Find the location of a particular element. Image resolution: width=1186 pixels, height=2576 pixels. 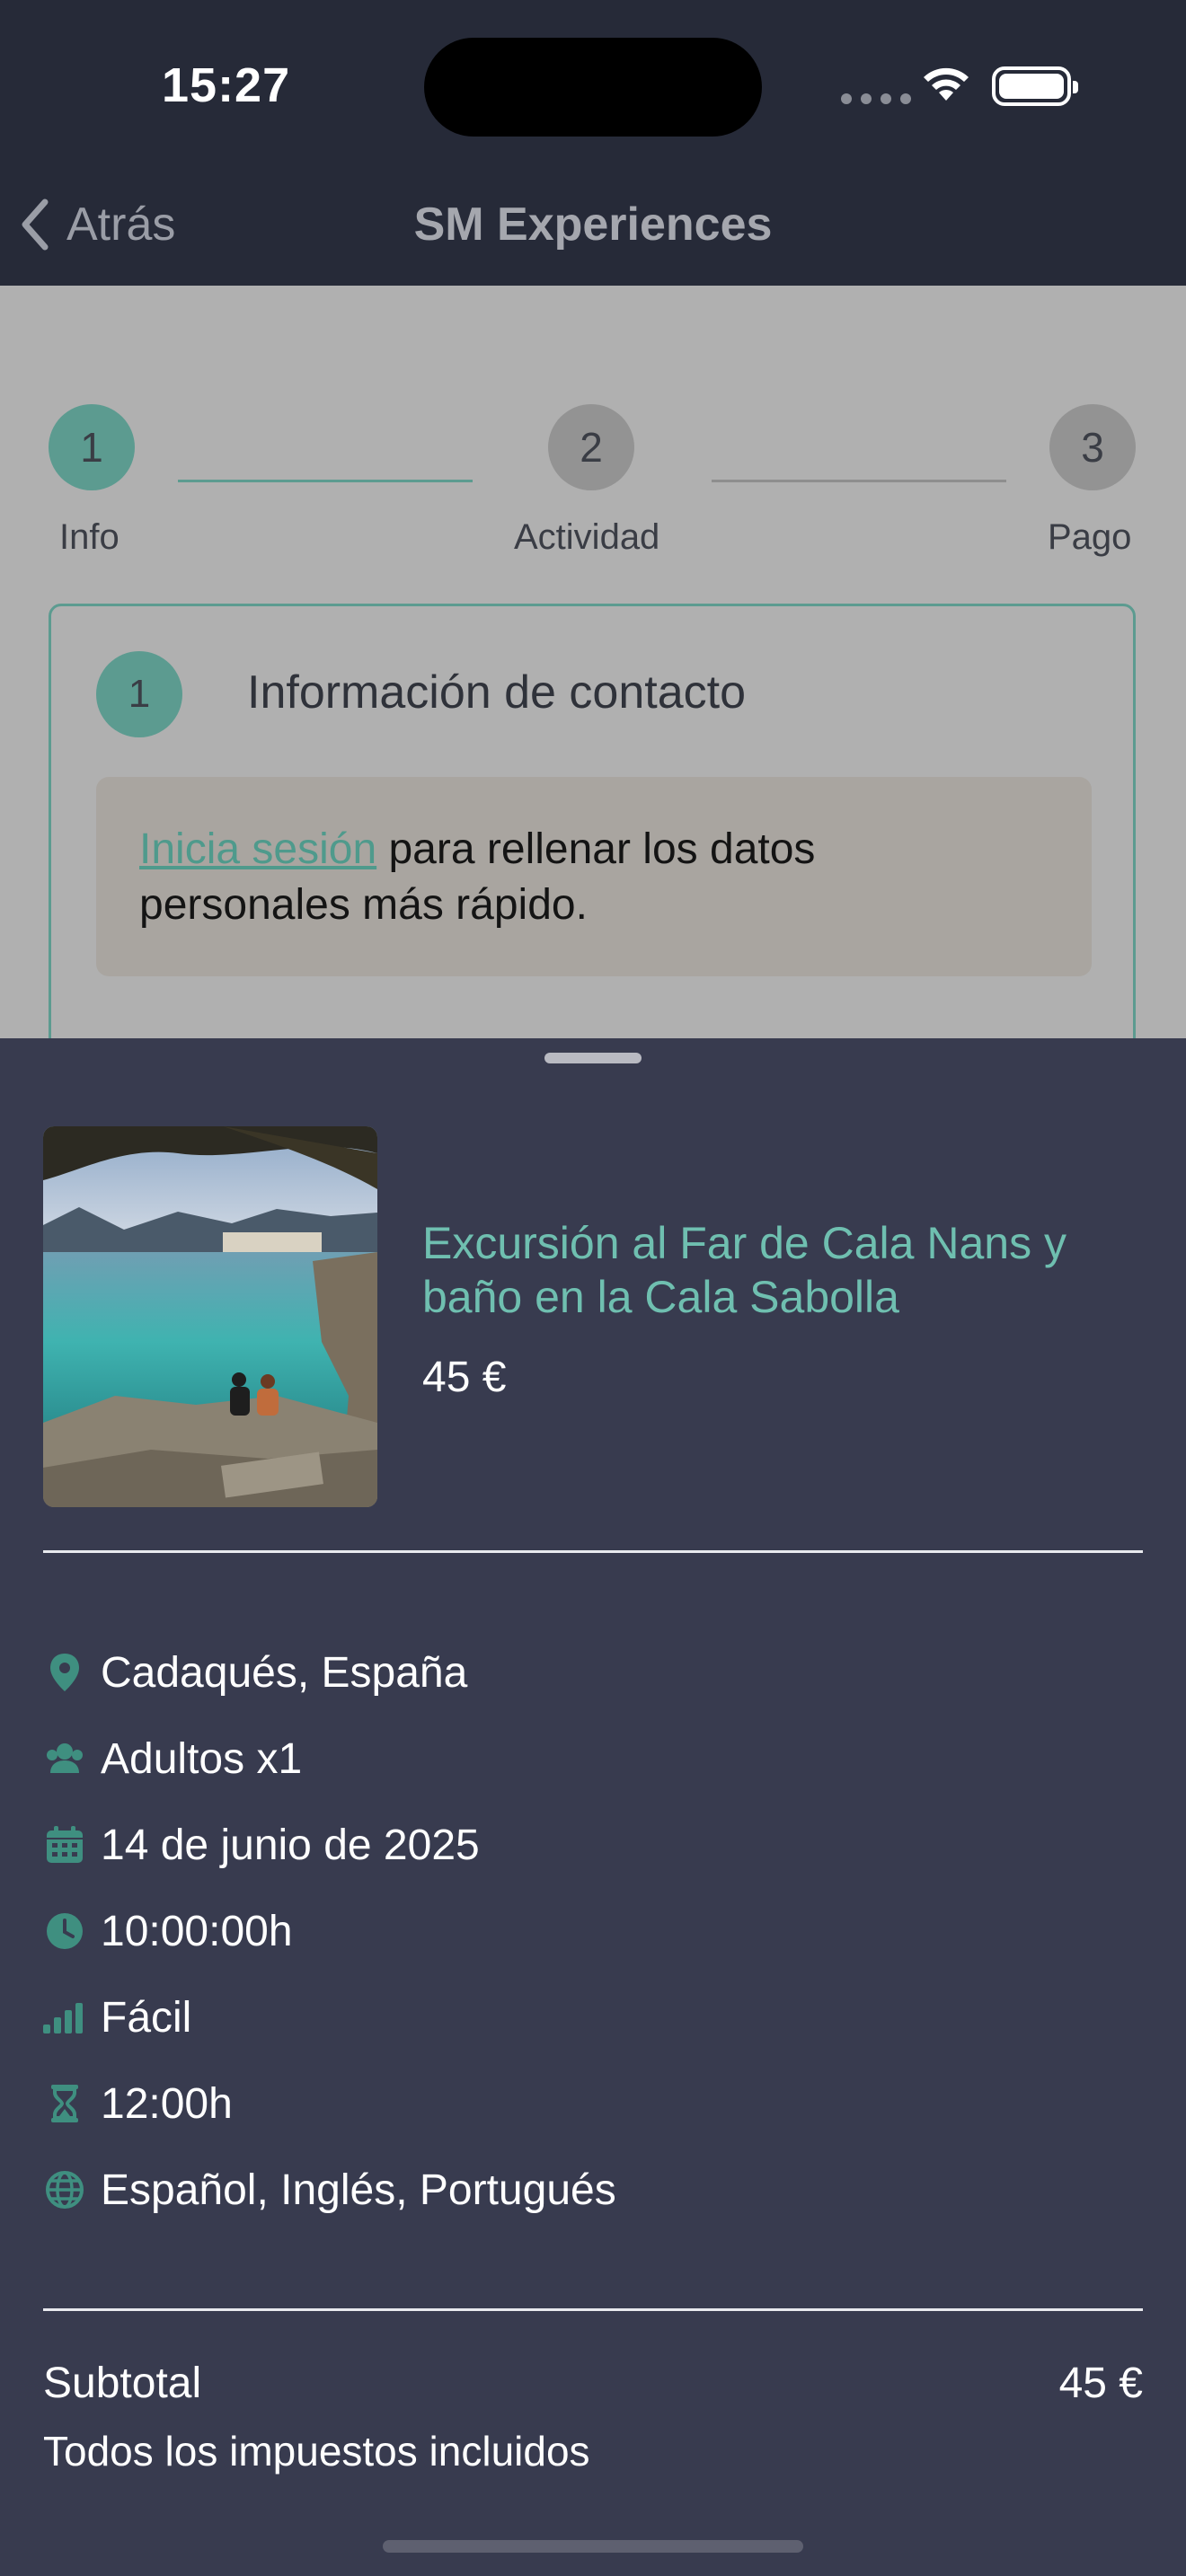

battery-icon is located at coordinates (1035, 86).